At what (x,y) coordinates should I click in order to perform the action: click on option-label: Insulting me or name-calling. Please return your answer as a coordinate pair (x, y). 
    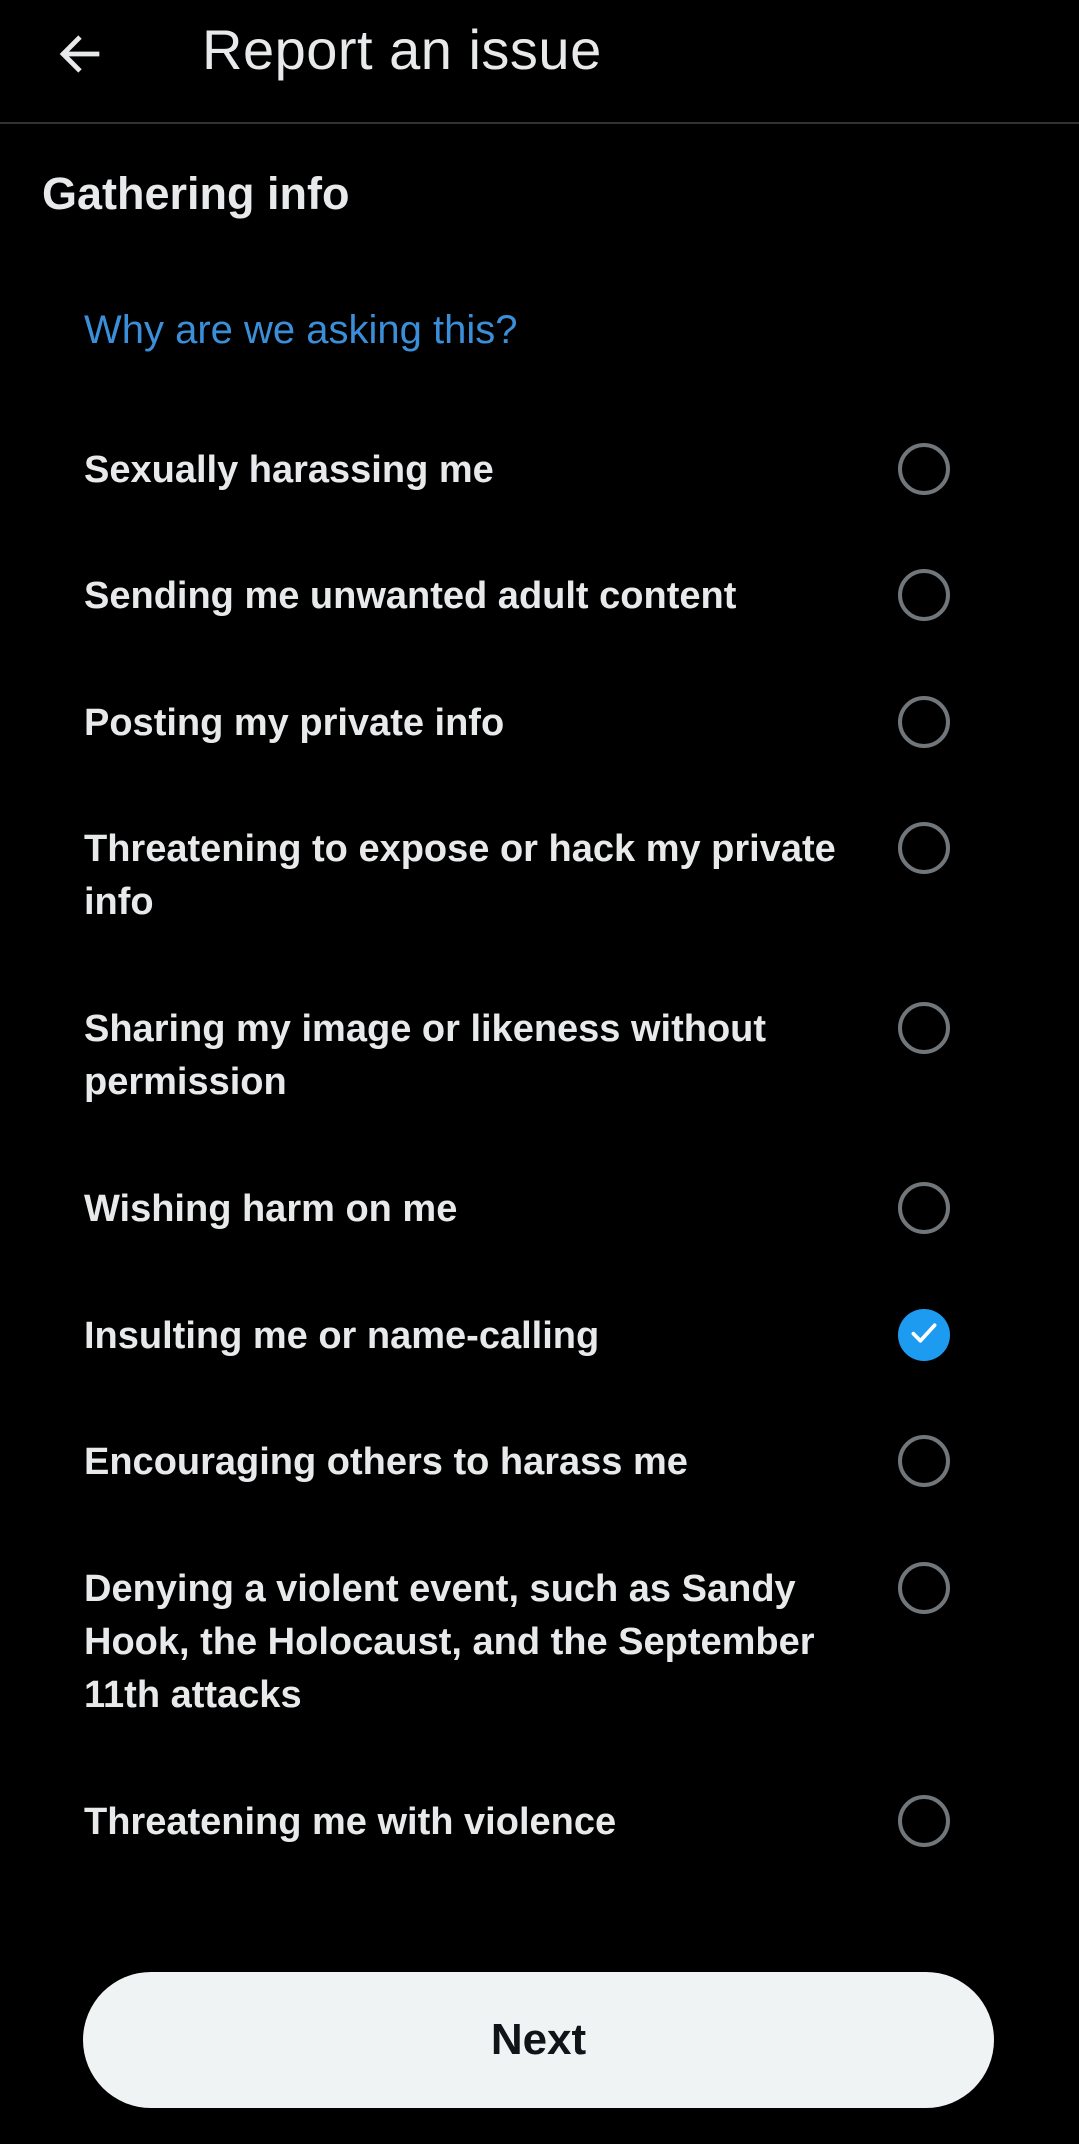
    Looking at the image, I should click on (342, 1336).